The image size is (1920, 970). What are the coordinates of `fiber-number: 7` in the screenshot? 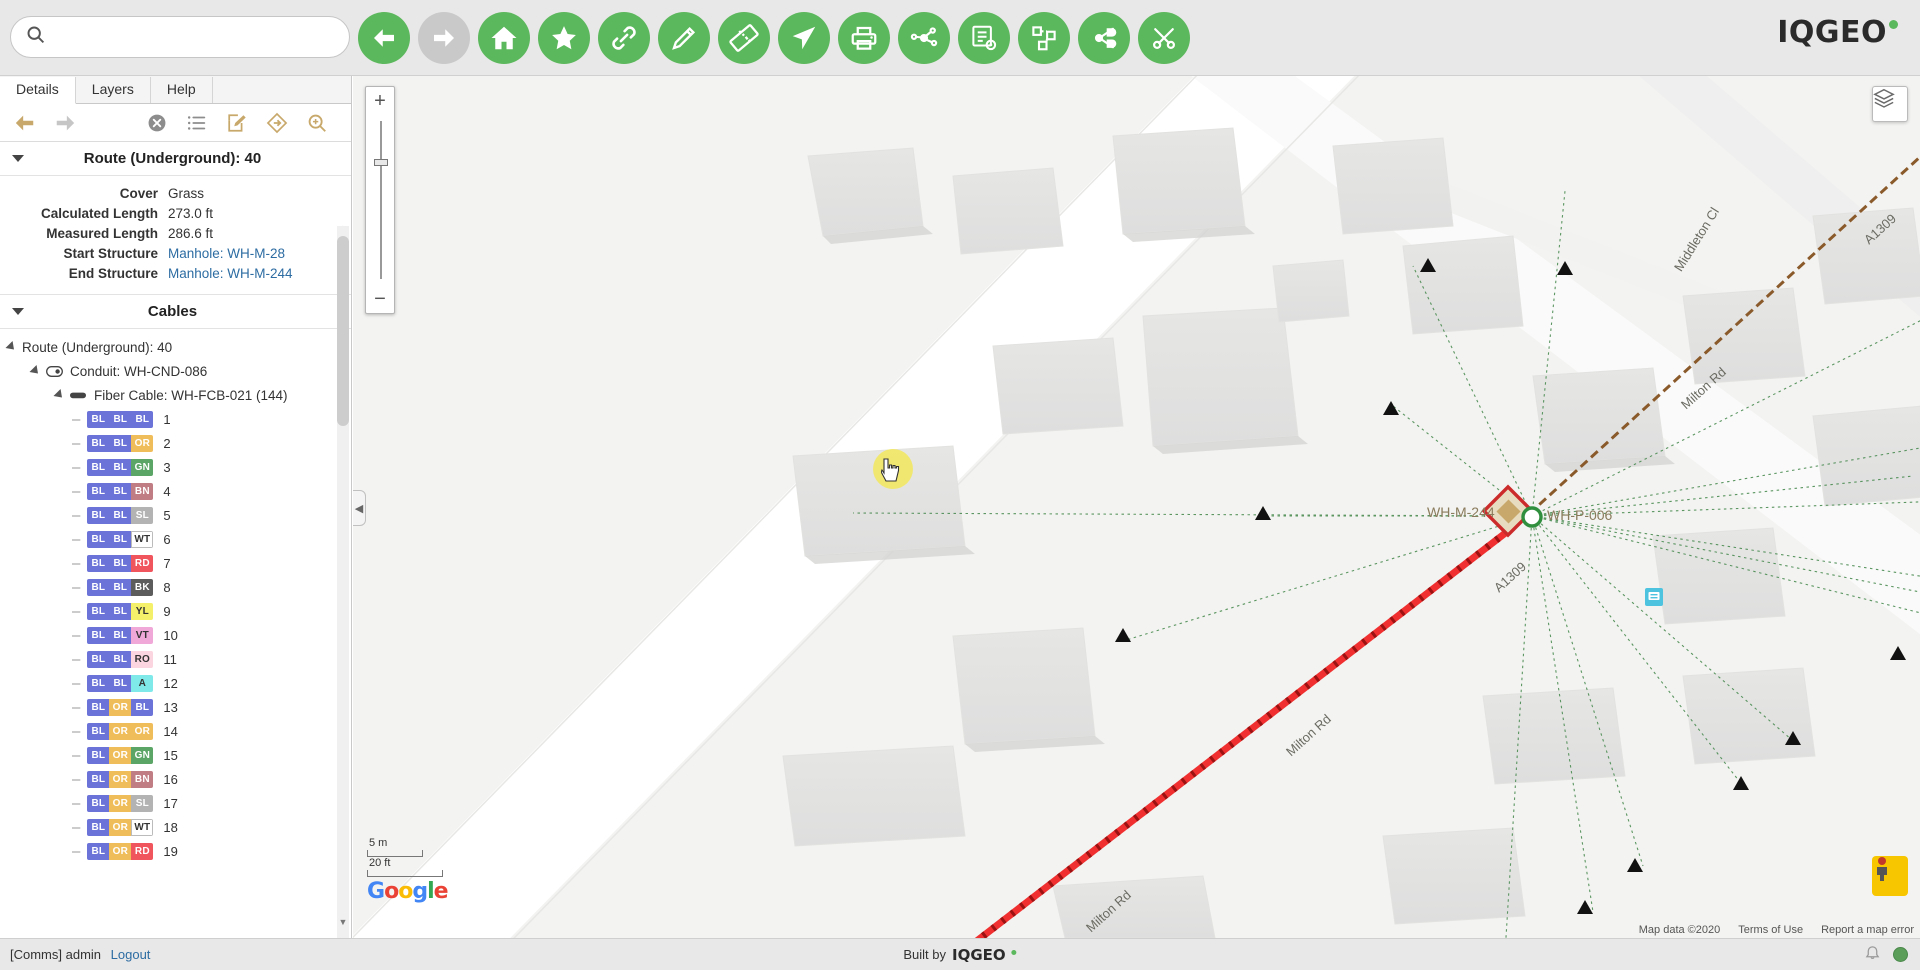 It's located at (167, 563).